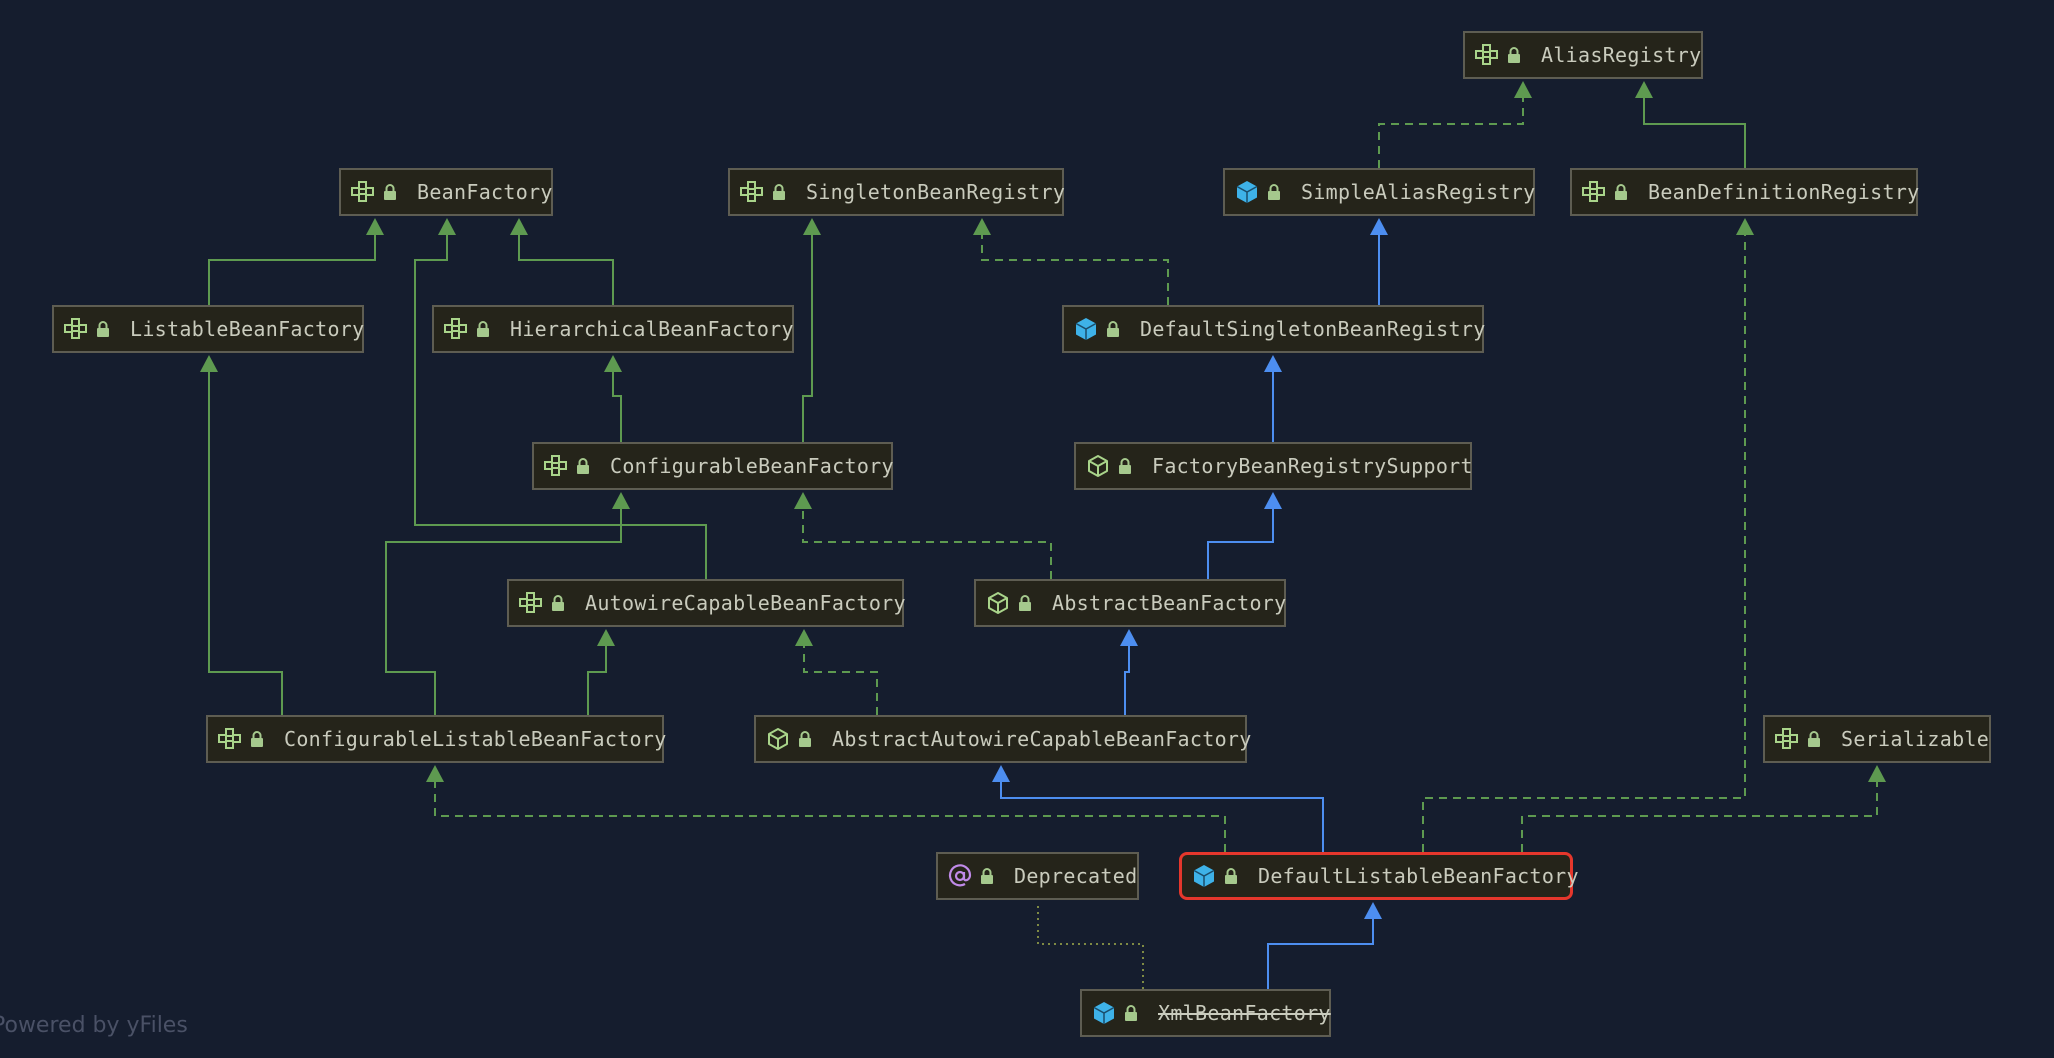 This screenshot has width=2054, height=1058. Describe the element at coordinates (960, 876) in the screenshot. I see `annotation-icon` at that location.